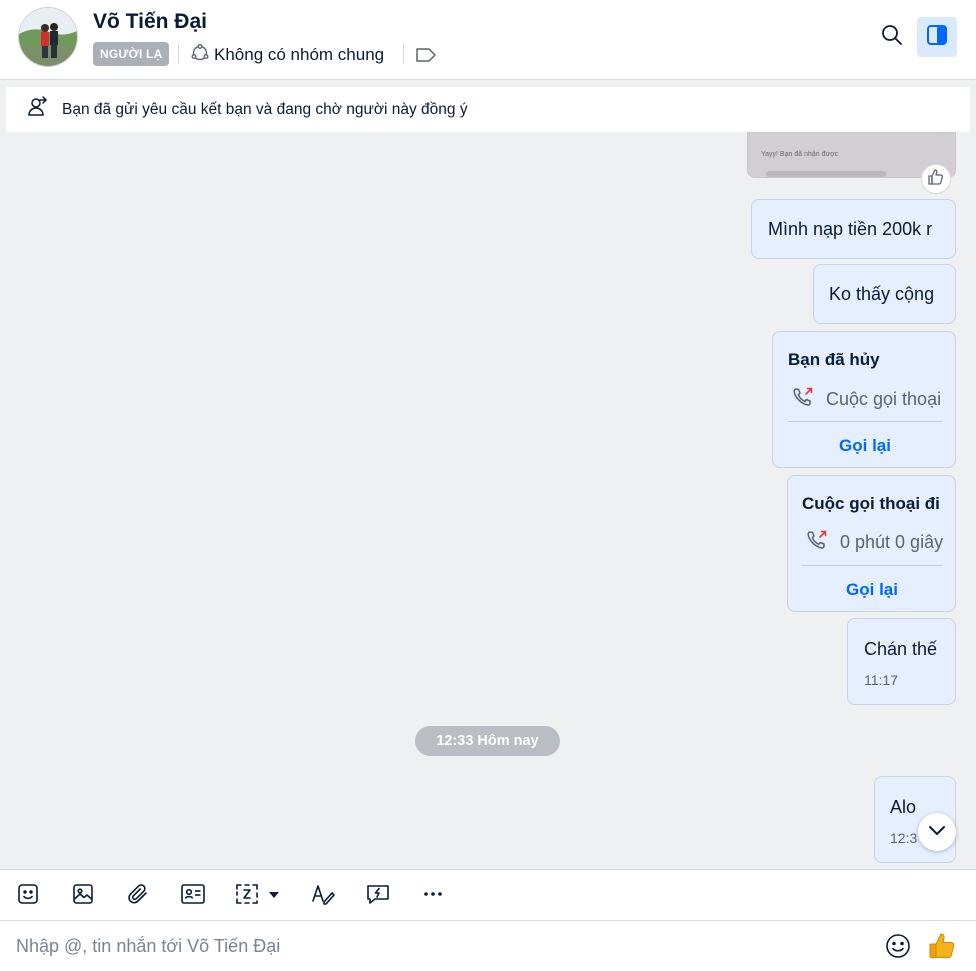 This screenshot has width=976, height=971. I want to click on stranger-badge: NGƯỜI LẠ, so click(131, 54).